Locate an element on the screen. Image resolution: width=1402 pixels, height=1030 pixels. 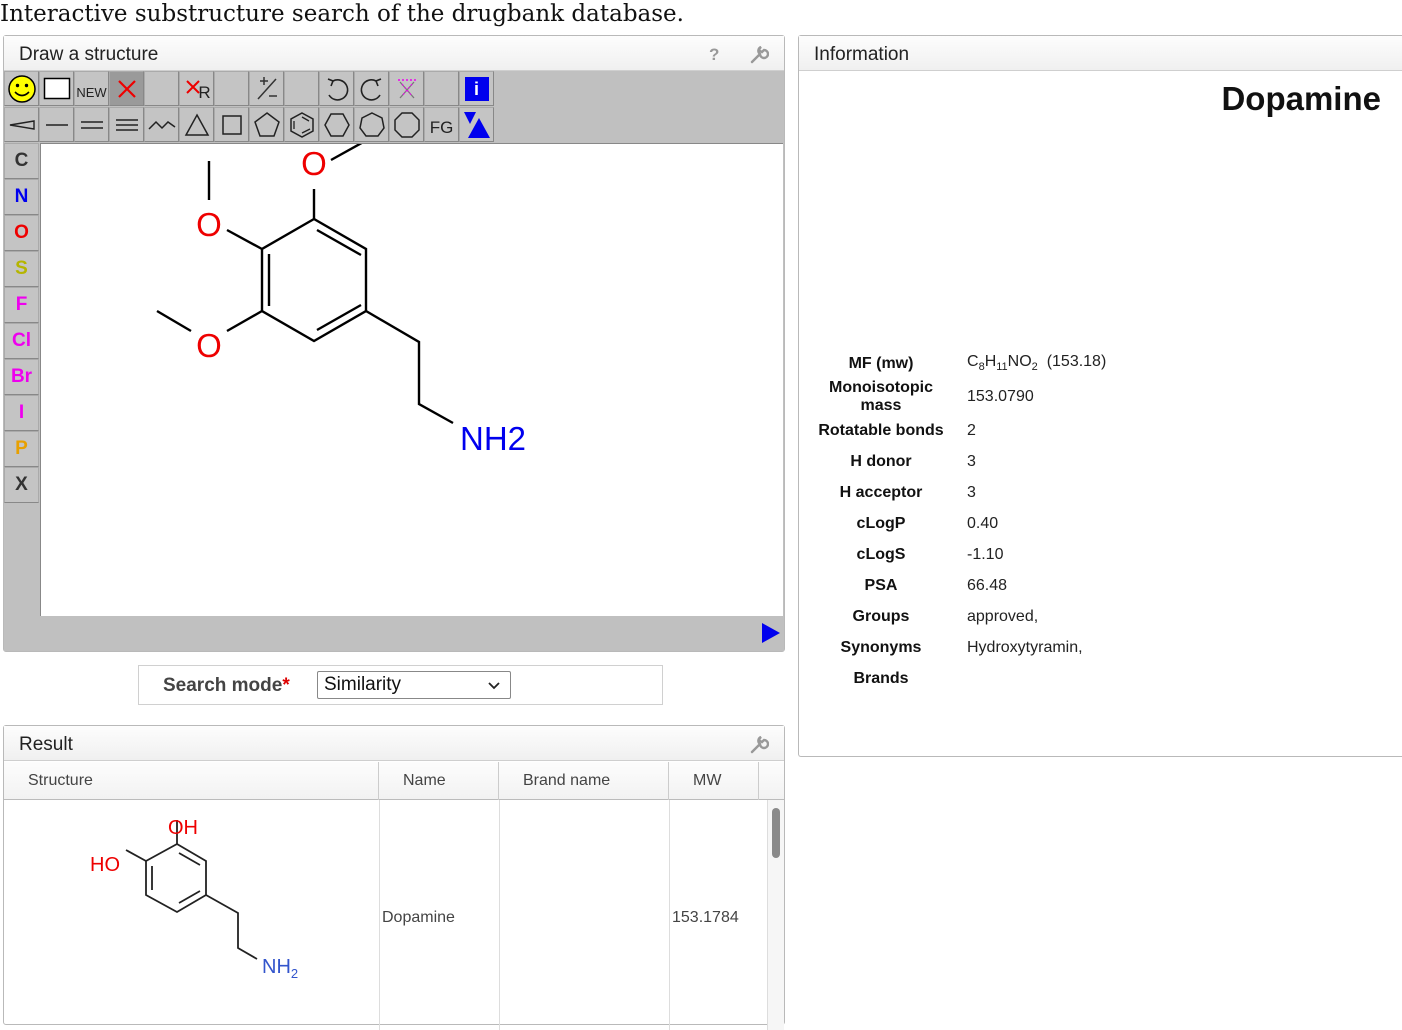
result-structure-image: OH HO NH2 is located at coordinates (194, 899).